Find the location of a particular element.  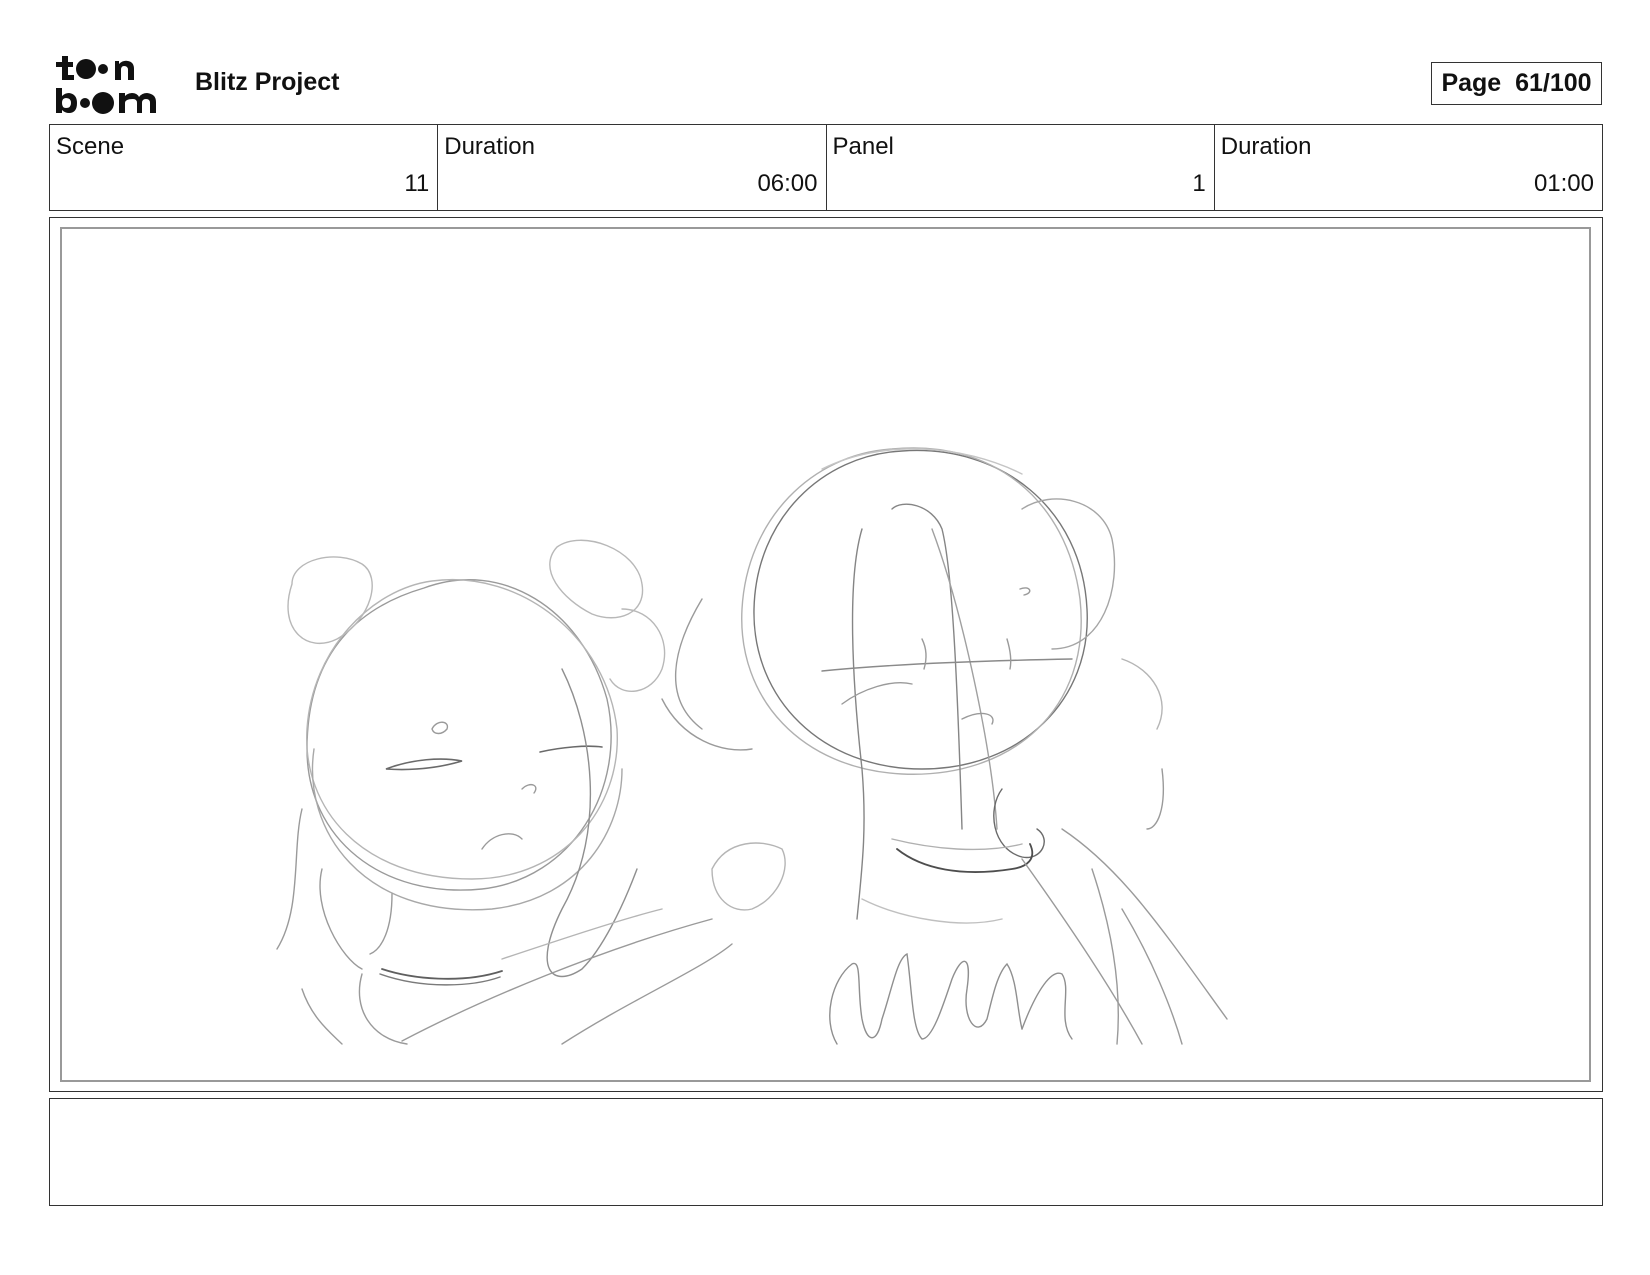

project-title: Blitz Project is located at coordinates (267, 82).